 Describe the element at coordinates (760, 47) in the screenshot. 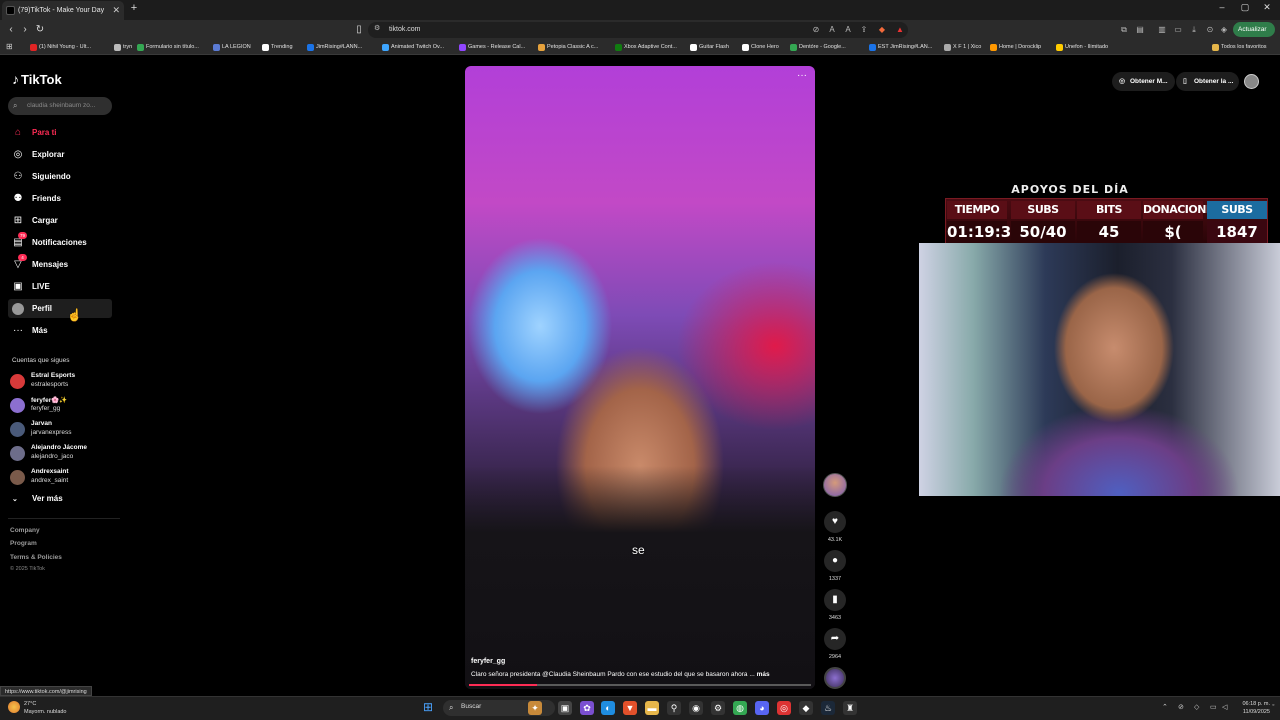

I see `bookmark-item: Clone Hero` at that location.